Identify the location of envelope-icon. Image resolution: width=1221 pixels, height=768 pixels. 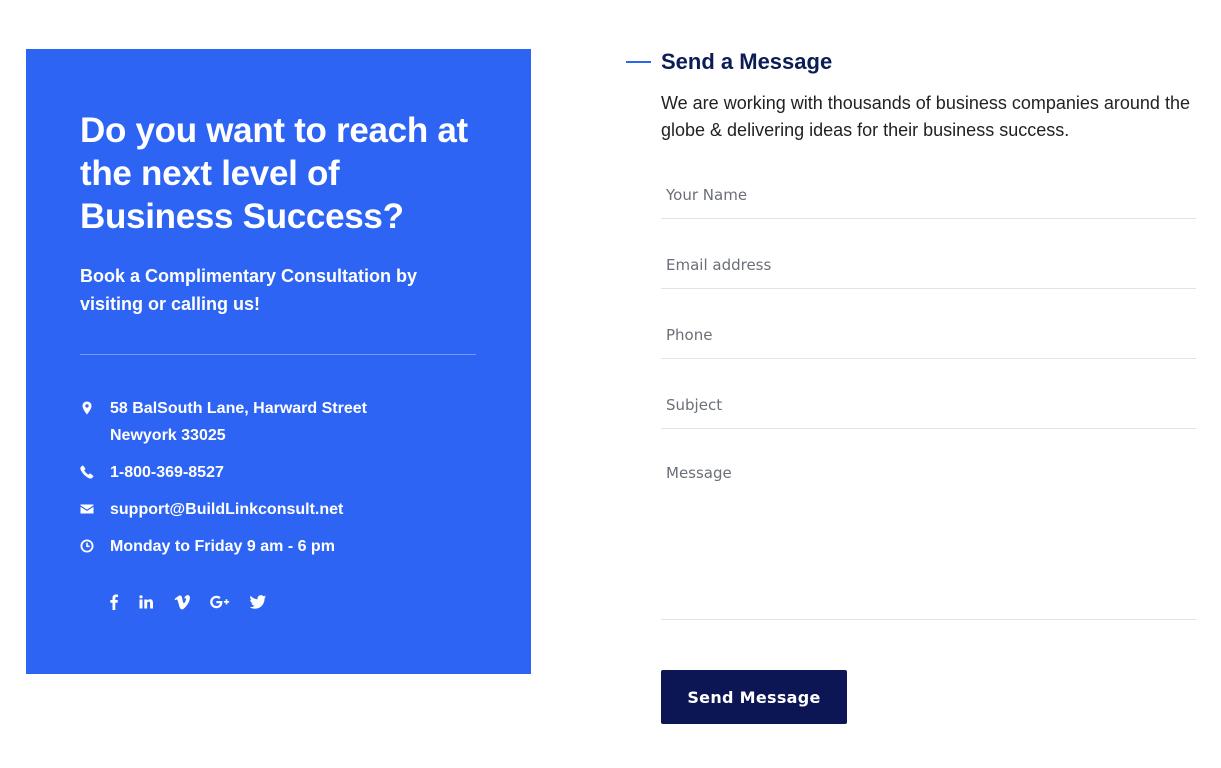
(87, 509).